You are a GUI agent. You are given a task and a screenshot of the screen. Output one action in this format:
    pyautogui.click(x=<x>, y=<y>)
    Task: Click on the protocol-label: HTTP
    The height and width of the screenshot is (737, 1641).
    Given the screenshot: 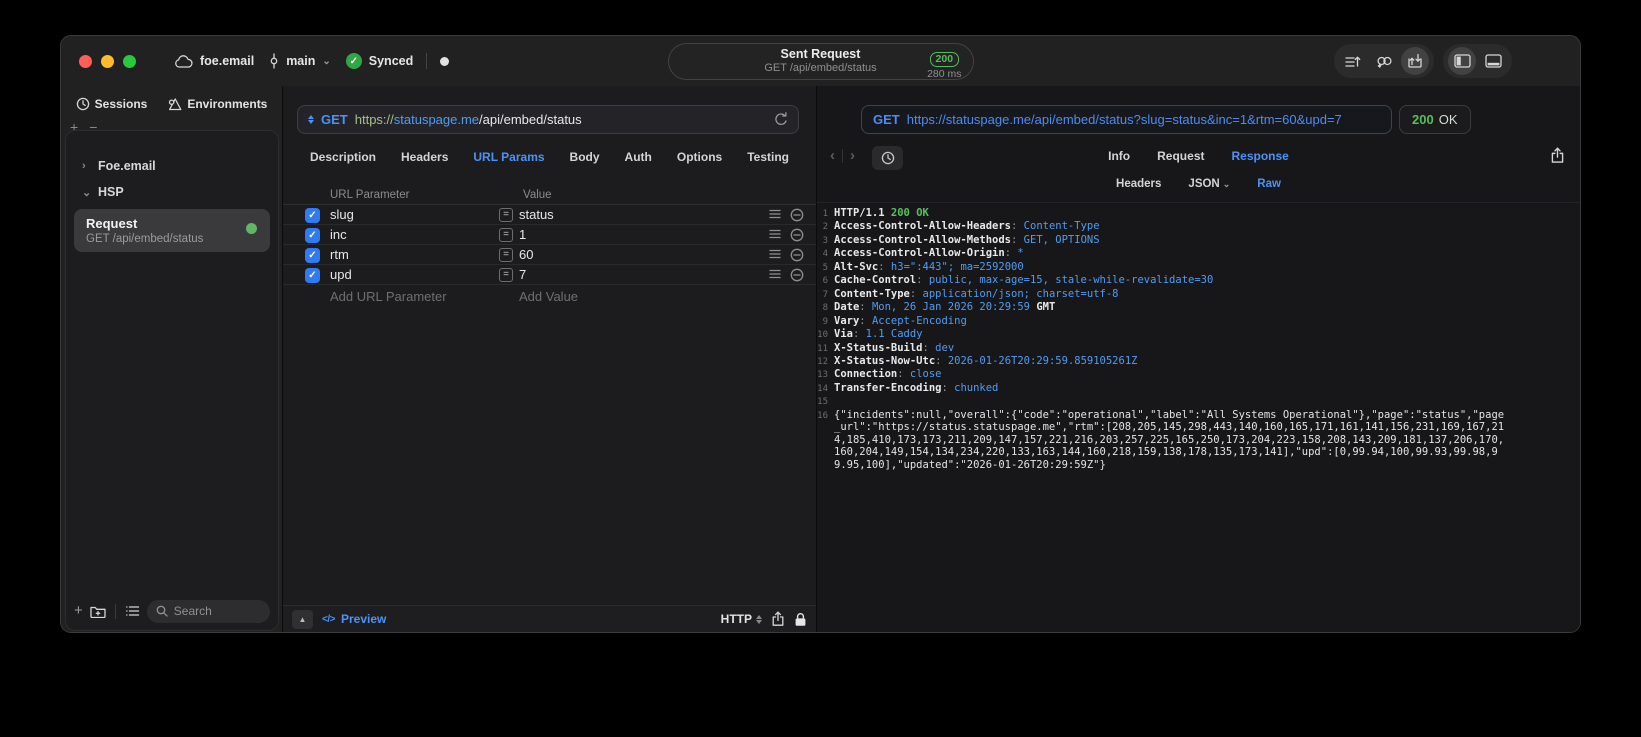 What is the action you would take?
    pyautogui.click(x=736, y=619)
    